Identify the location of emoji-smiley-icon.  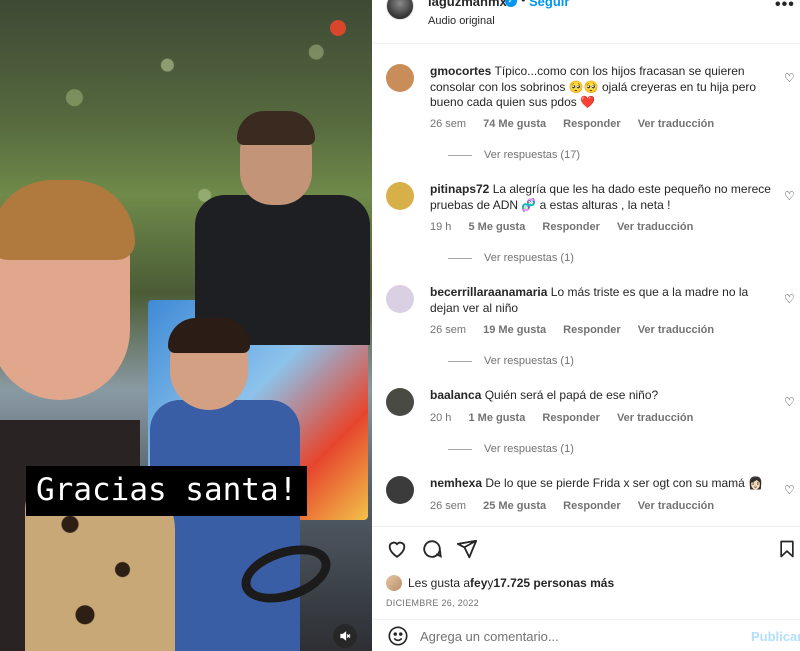
(398, 636).